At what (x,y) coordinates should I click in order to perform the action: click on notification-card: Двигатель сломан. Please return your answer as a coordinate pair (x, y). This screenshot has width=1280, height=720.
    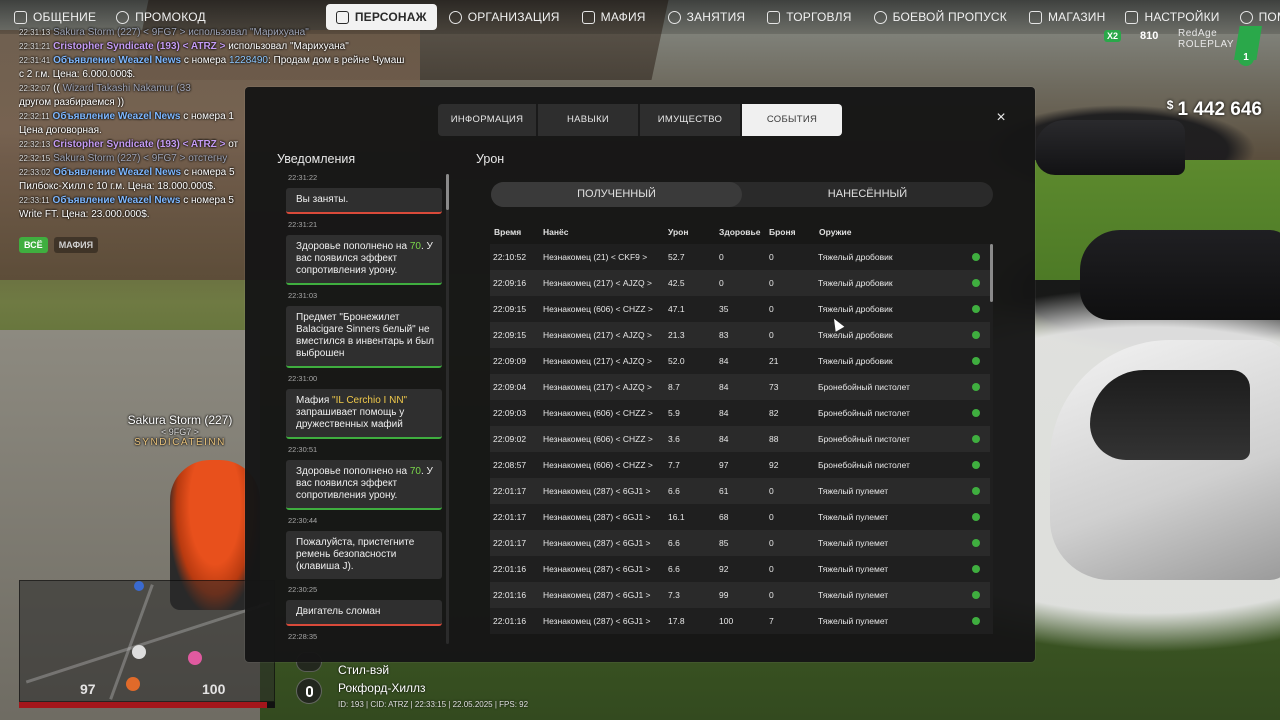
    Looking at the image, I should click on (364, 613).